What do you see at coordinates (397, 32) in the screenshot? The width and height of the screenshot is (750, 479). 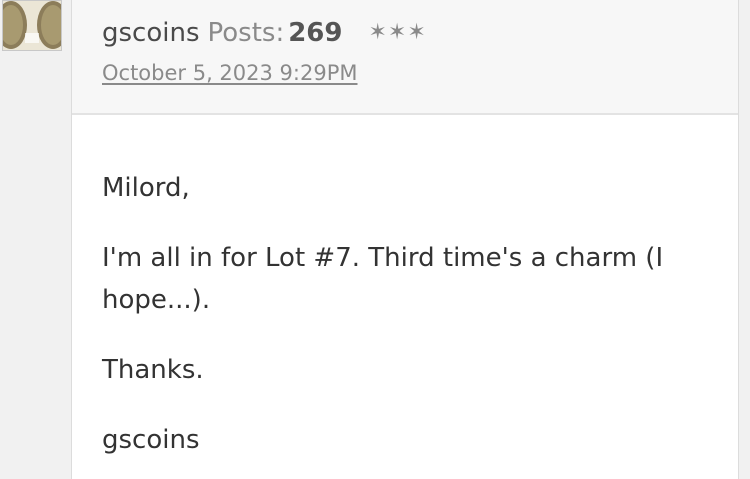 I see `rank-stars-icon: ✶✶✶` at bounding box center [397, 32].